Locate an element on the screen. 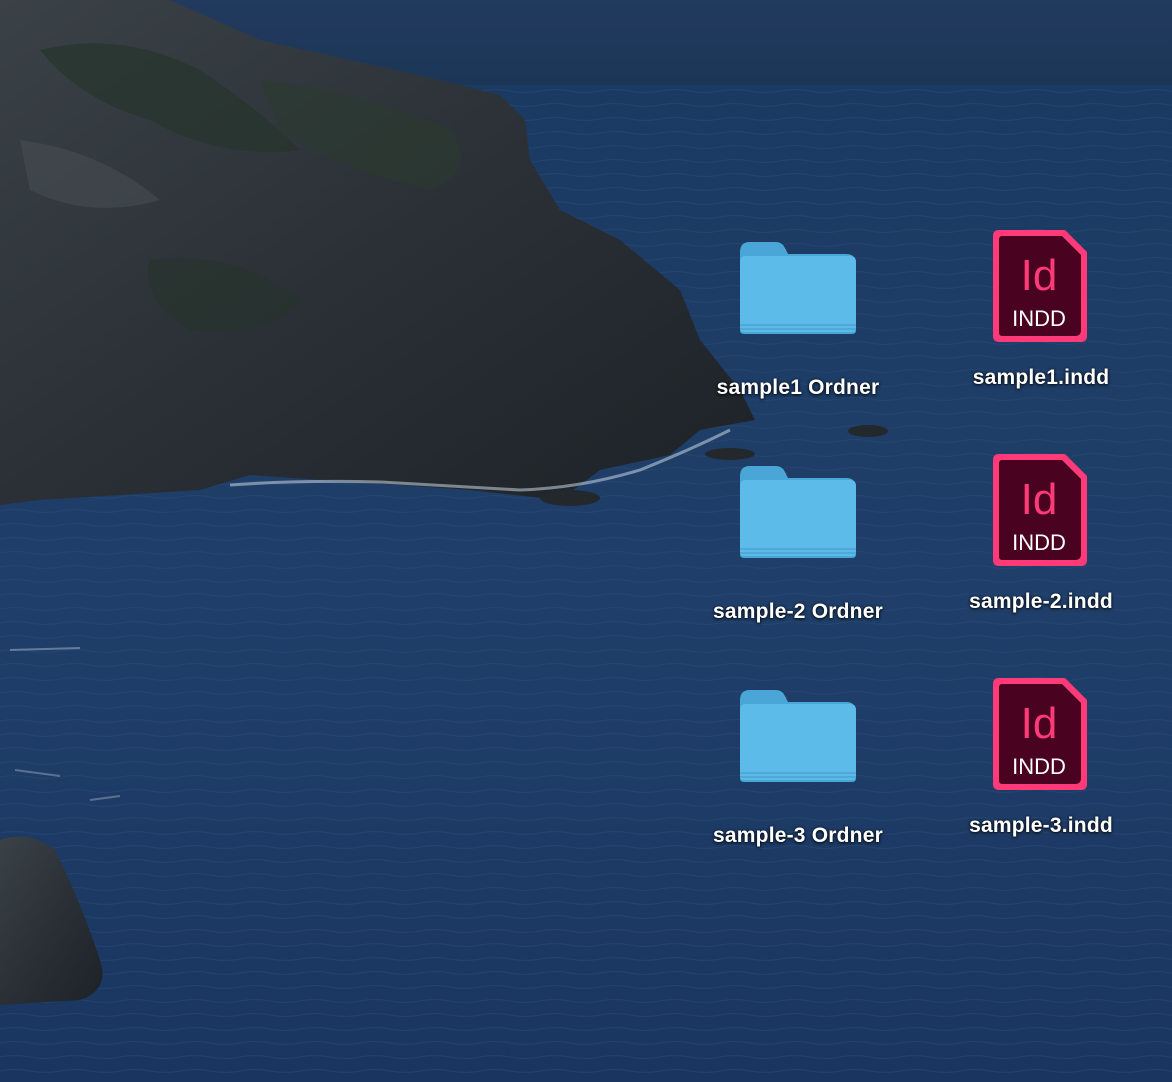 The image size is (1172, 1082). file-label: sample-3.indd is located at coordinates (1041, 825).